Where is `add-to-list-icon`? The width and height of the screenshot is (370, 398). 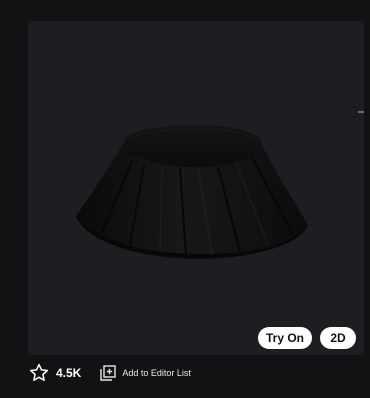
add-to-list-icon is located at coordinates (108, 373).